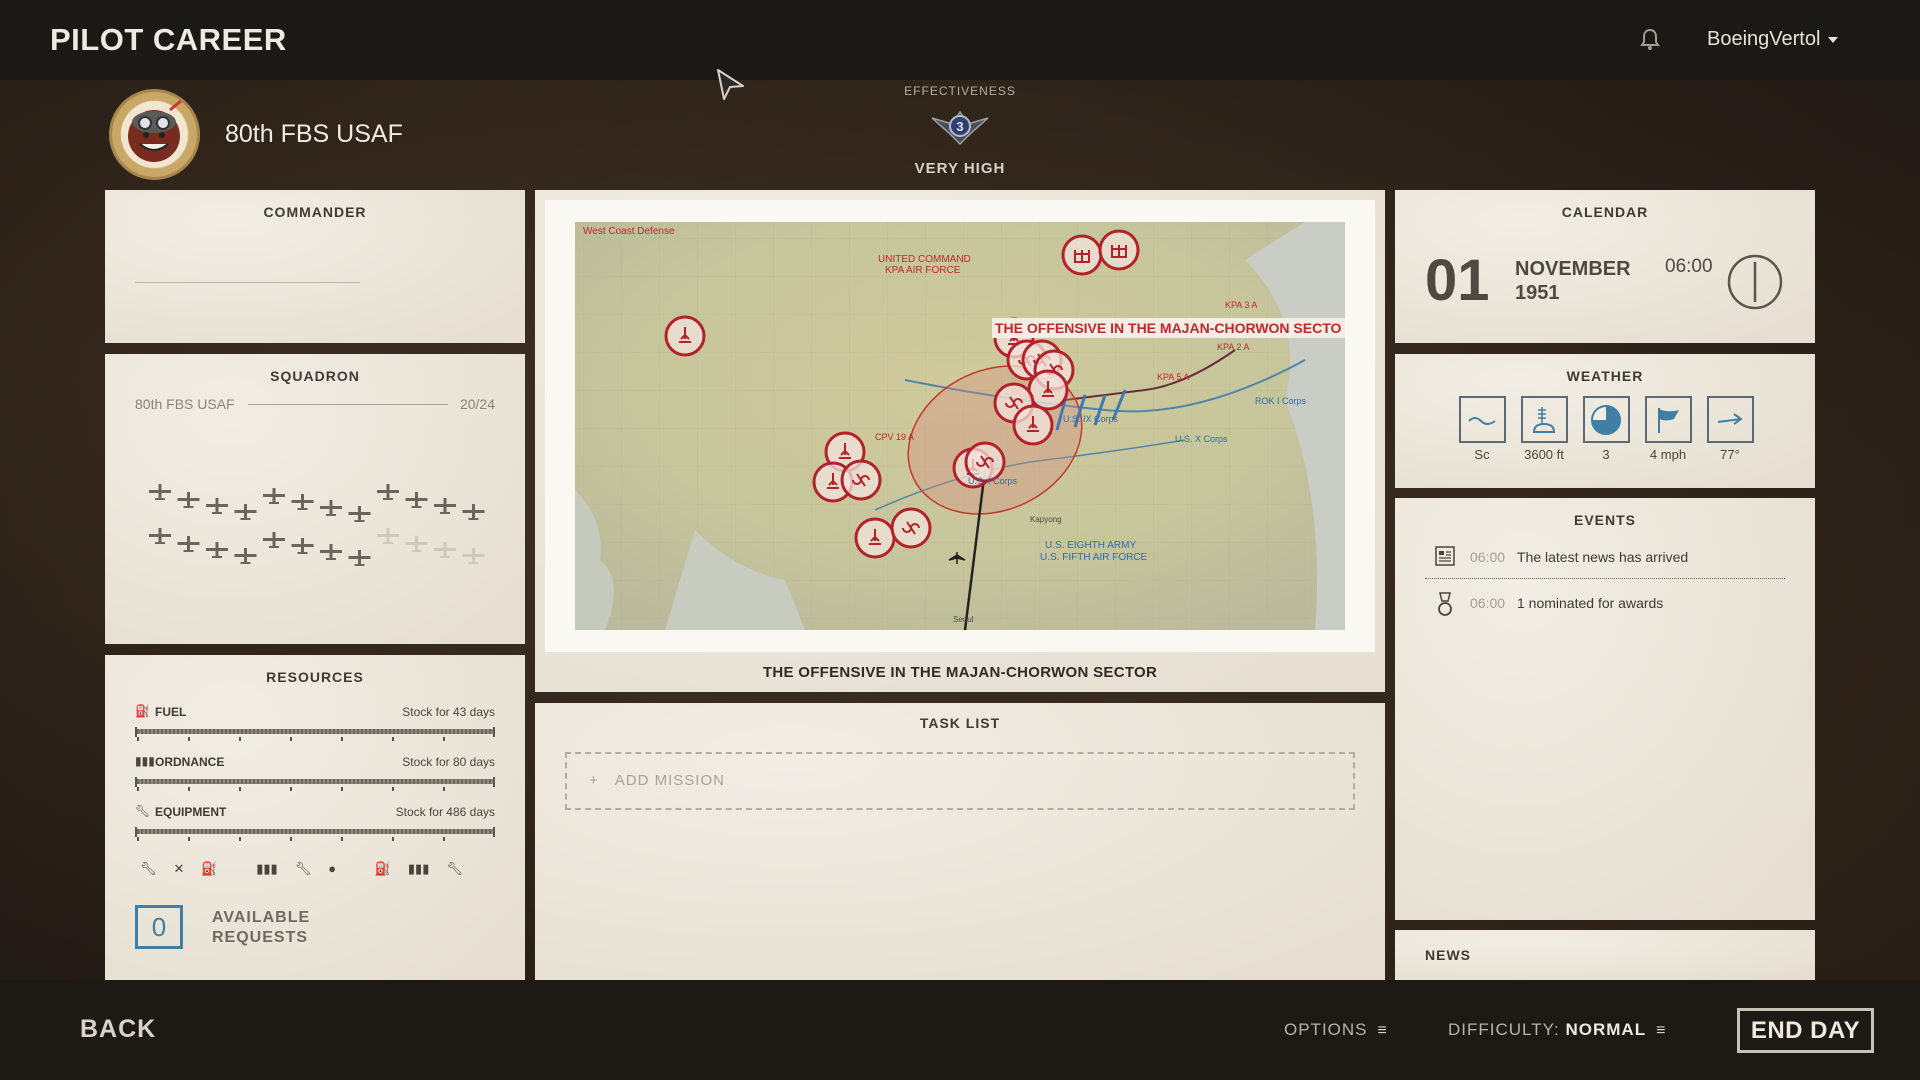 This screenshot has width=1920, height=1080. What do you see at coordinates (960, 128) in the screenshot?
I see `effectiveness-rank-icon: 3` at bounding box center [960, 128].